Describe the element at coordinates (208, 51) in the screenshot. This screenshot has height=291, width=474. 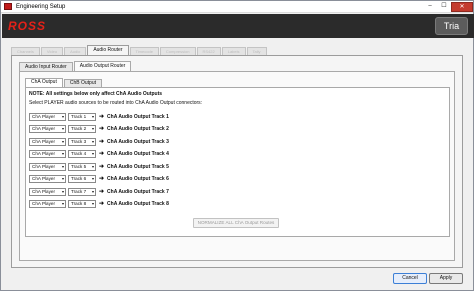
I see `tab-rs422: RS422` at that location.